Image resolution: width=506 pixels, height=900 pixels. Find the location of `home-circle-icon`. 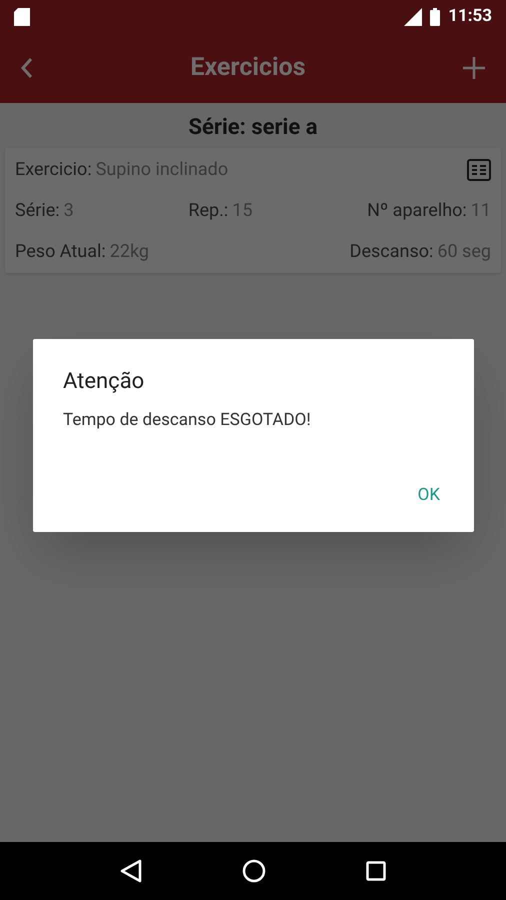

home-circle-icon is located at coordinates (254, 871).